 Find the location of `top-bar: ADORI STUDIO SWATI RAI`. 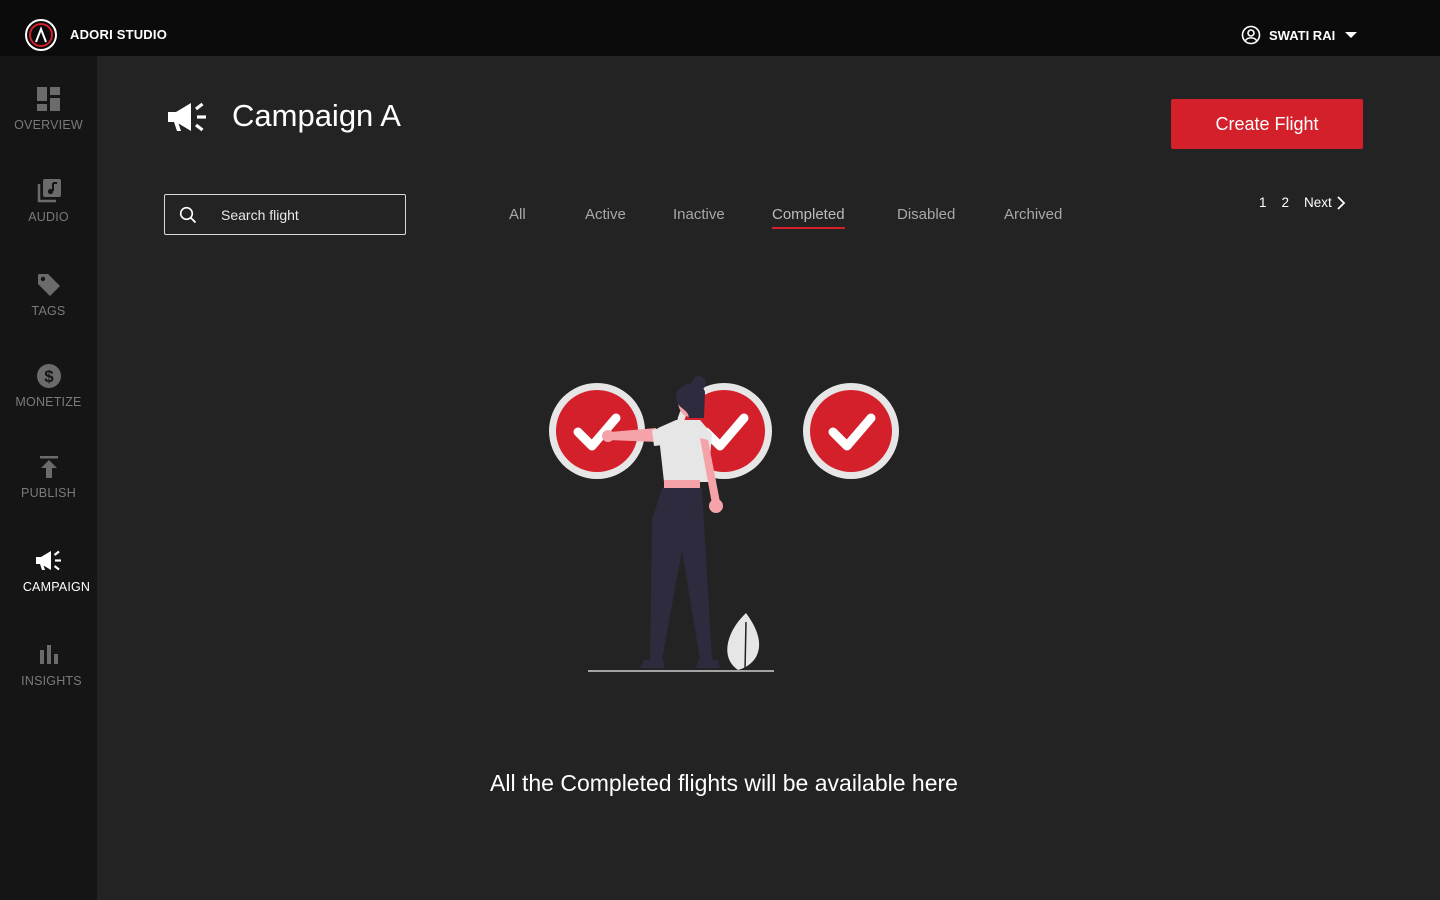

top-bar: ADORI STUDIO SWATI RAI is located at coordinates (720, 28).